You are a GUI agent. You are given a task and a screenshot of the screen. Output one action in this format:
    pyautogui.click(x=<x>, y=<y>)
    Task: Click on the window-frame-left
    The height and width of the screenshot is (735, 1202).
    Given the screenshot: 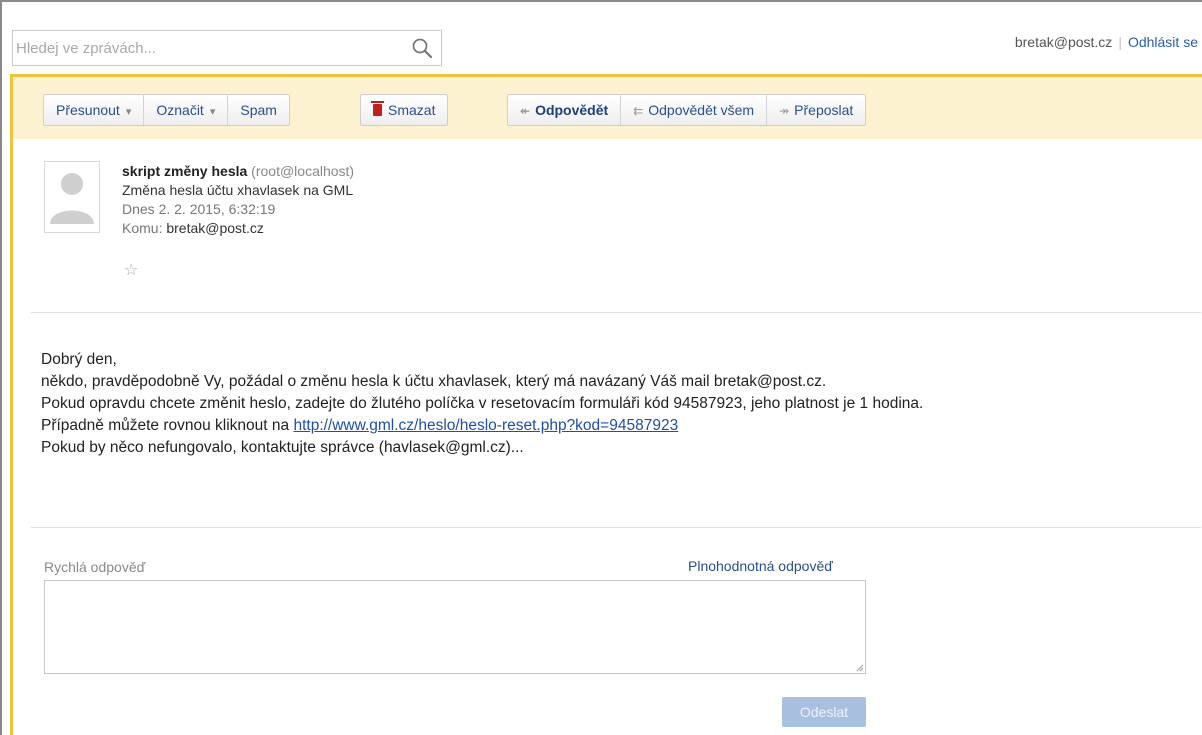 What is the action you would take?
    pyautogui.click(x=1, y=367)
    